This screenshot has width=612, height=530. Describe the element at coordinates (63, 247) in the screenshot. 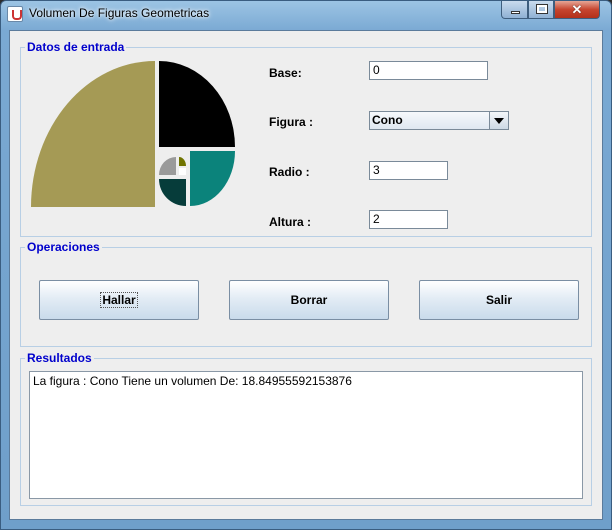

I see `operations-group-legend: Operaciones` at that location.